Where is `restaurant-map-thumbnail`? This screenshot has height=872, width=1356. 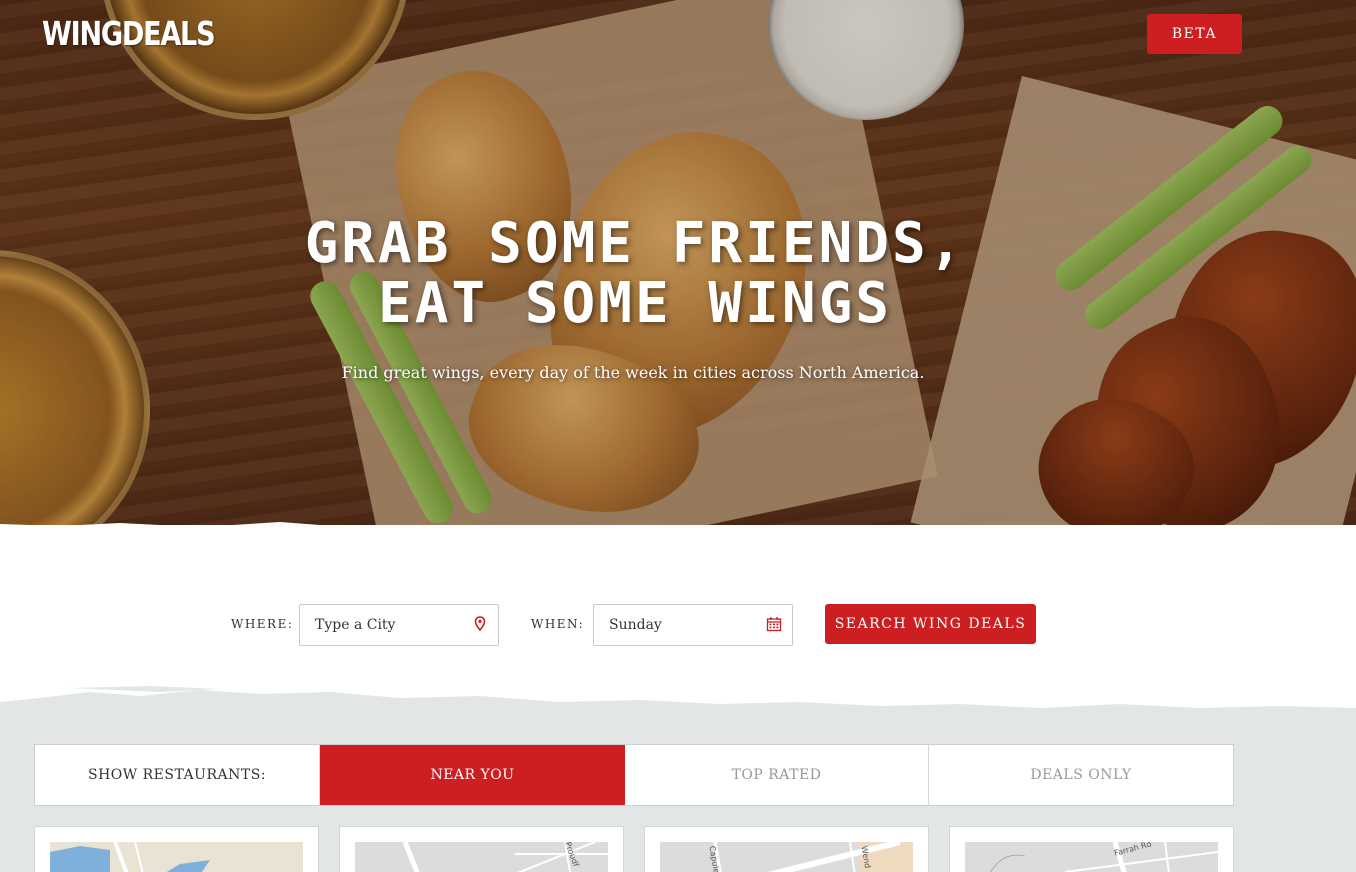
restaurant-map-thumbnail is located at coordinates (176, 857).